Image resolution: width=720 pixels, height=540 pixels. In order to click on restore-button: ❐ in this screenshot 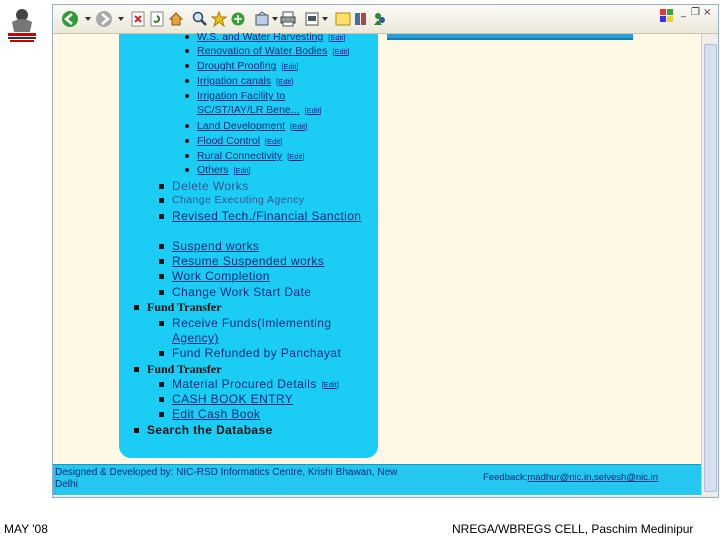, I will do `click(695, 12)`.